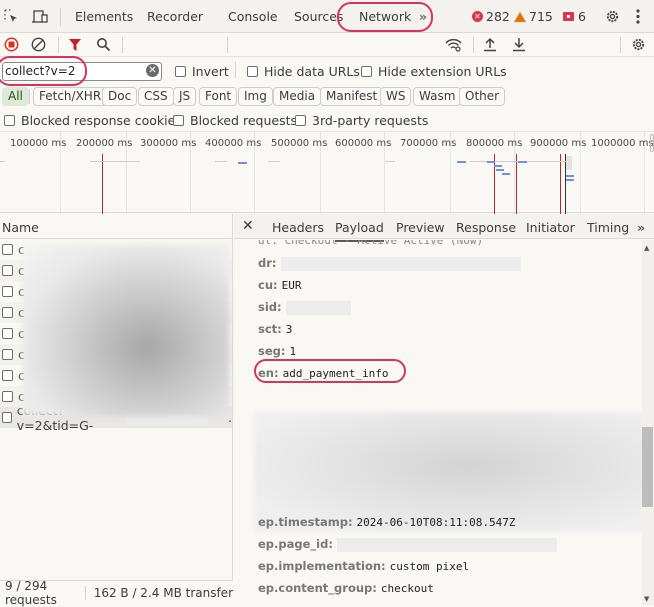 This screenshot has width=654, height=607. Describe the element at coordinates (103, 44) in the screenshot. I see `search-icon` at that location.